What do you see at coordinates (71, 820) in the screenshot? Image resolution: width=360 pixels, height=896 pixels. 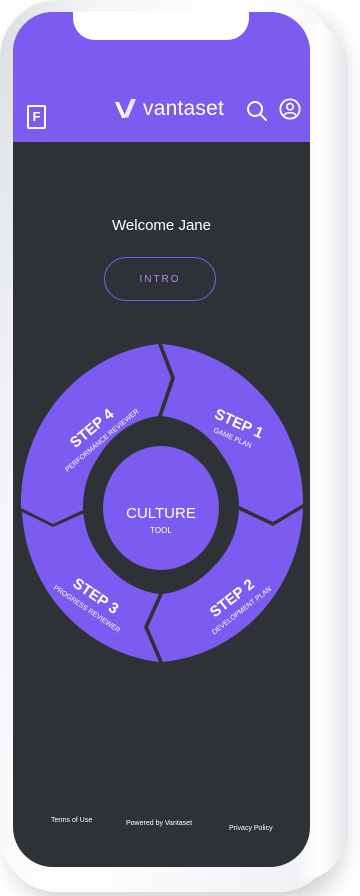 I see `terms-link: Terms of Use` at bounding box center [71, 820].